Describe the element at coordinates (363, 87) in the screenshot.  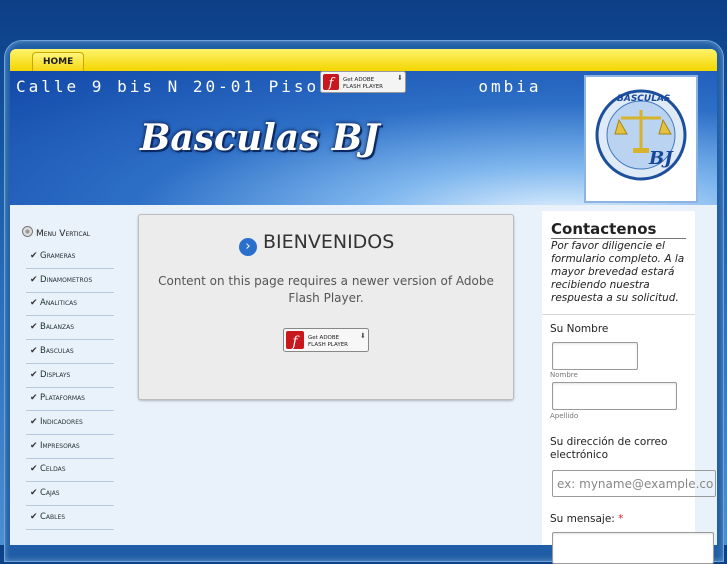
I see `flash-badge-line2: FLASH PLAYER` at that location.